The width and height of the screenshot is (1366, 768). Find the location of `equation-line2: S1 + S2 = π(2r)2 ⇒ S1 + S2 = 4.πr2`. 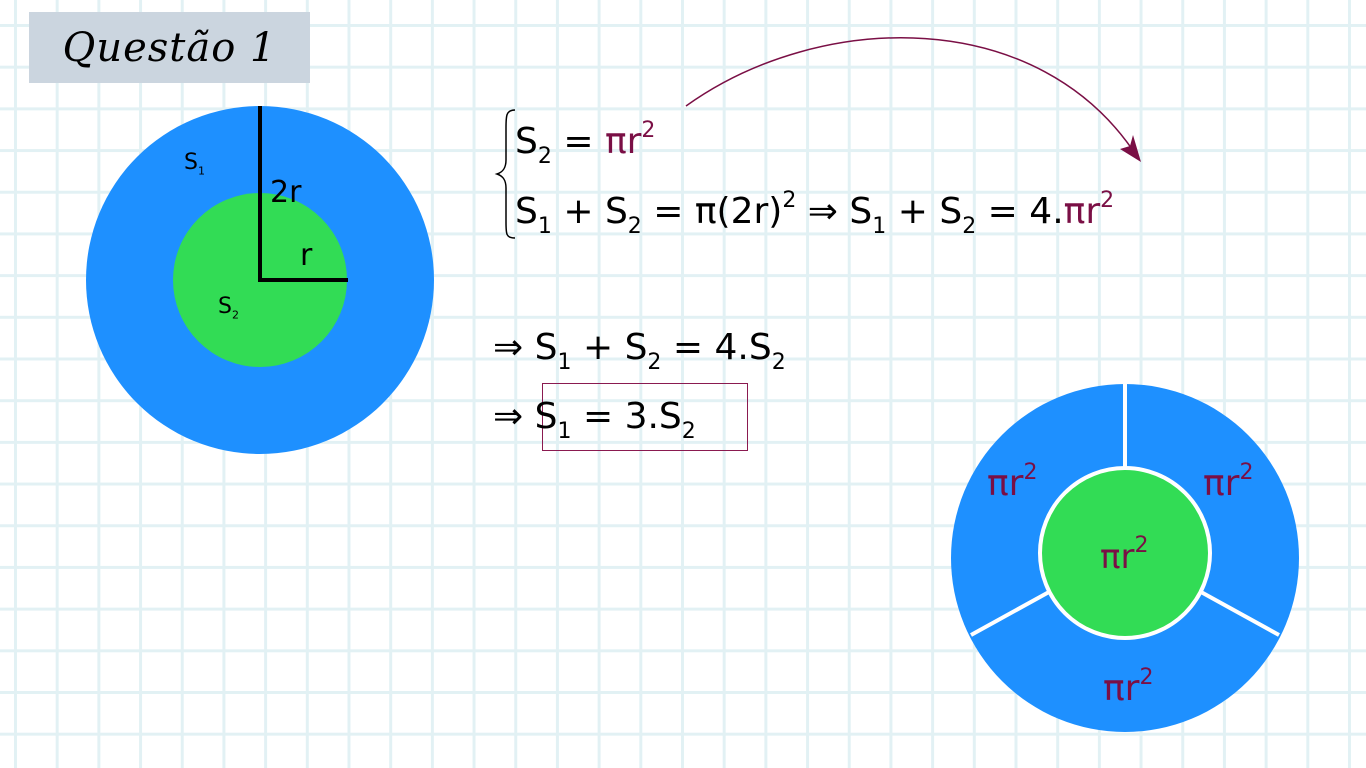

equation-line2: S1 + S2 = π(2r)2 ⇒ S1 + S2 = 4.πr2 is located at coordinates (815, 213).